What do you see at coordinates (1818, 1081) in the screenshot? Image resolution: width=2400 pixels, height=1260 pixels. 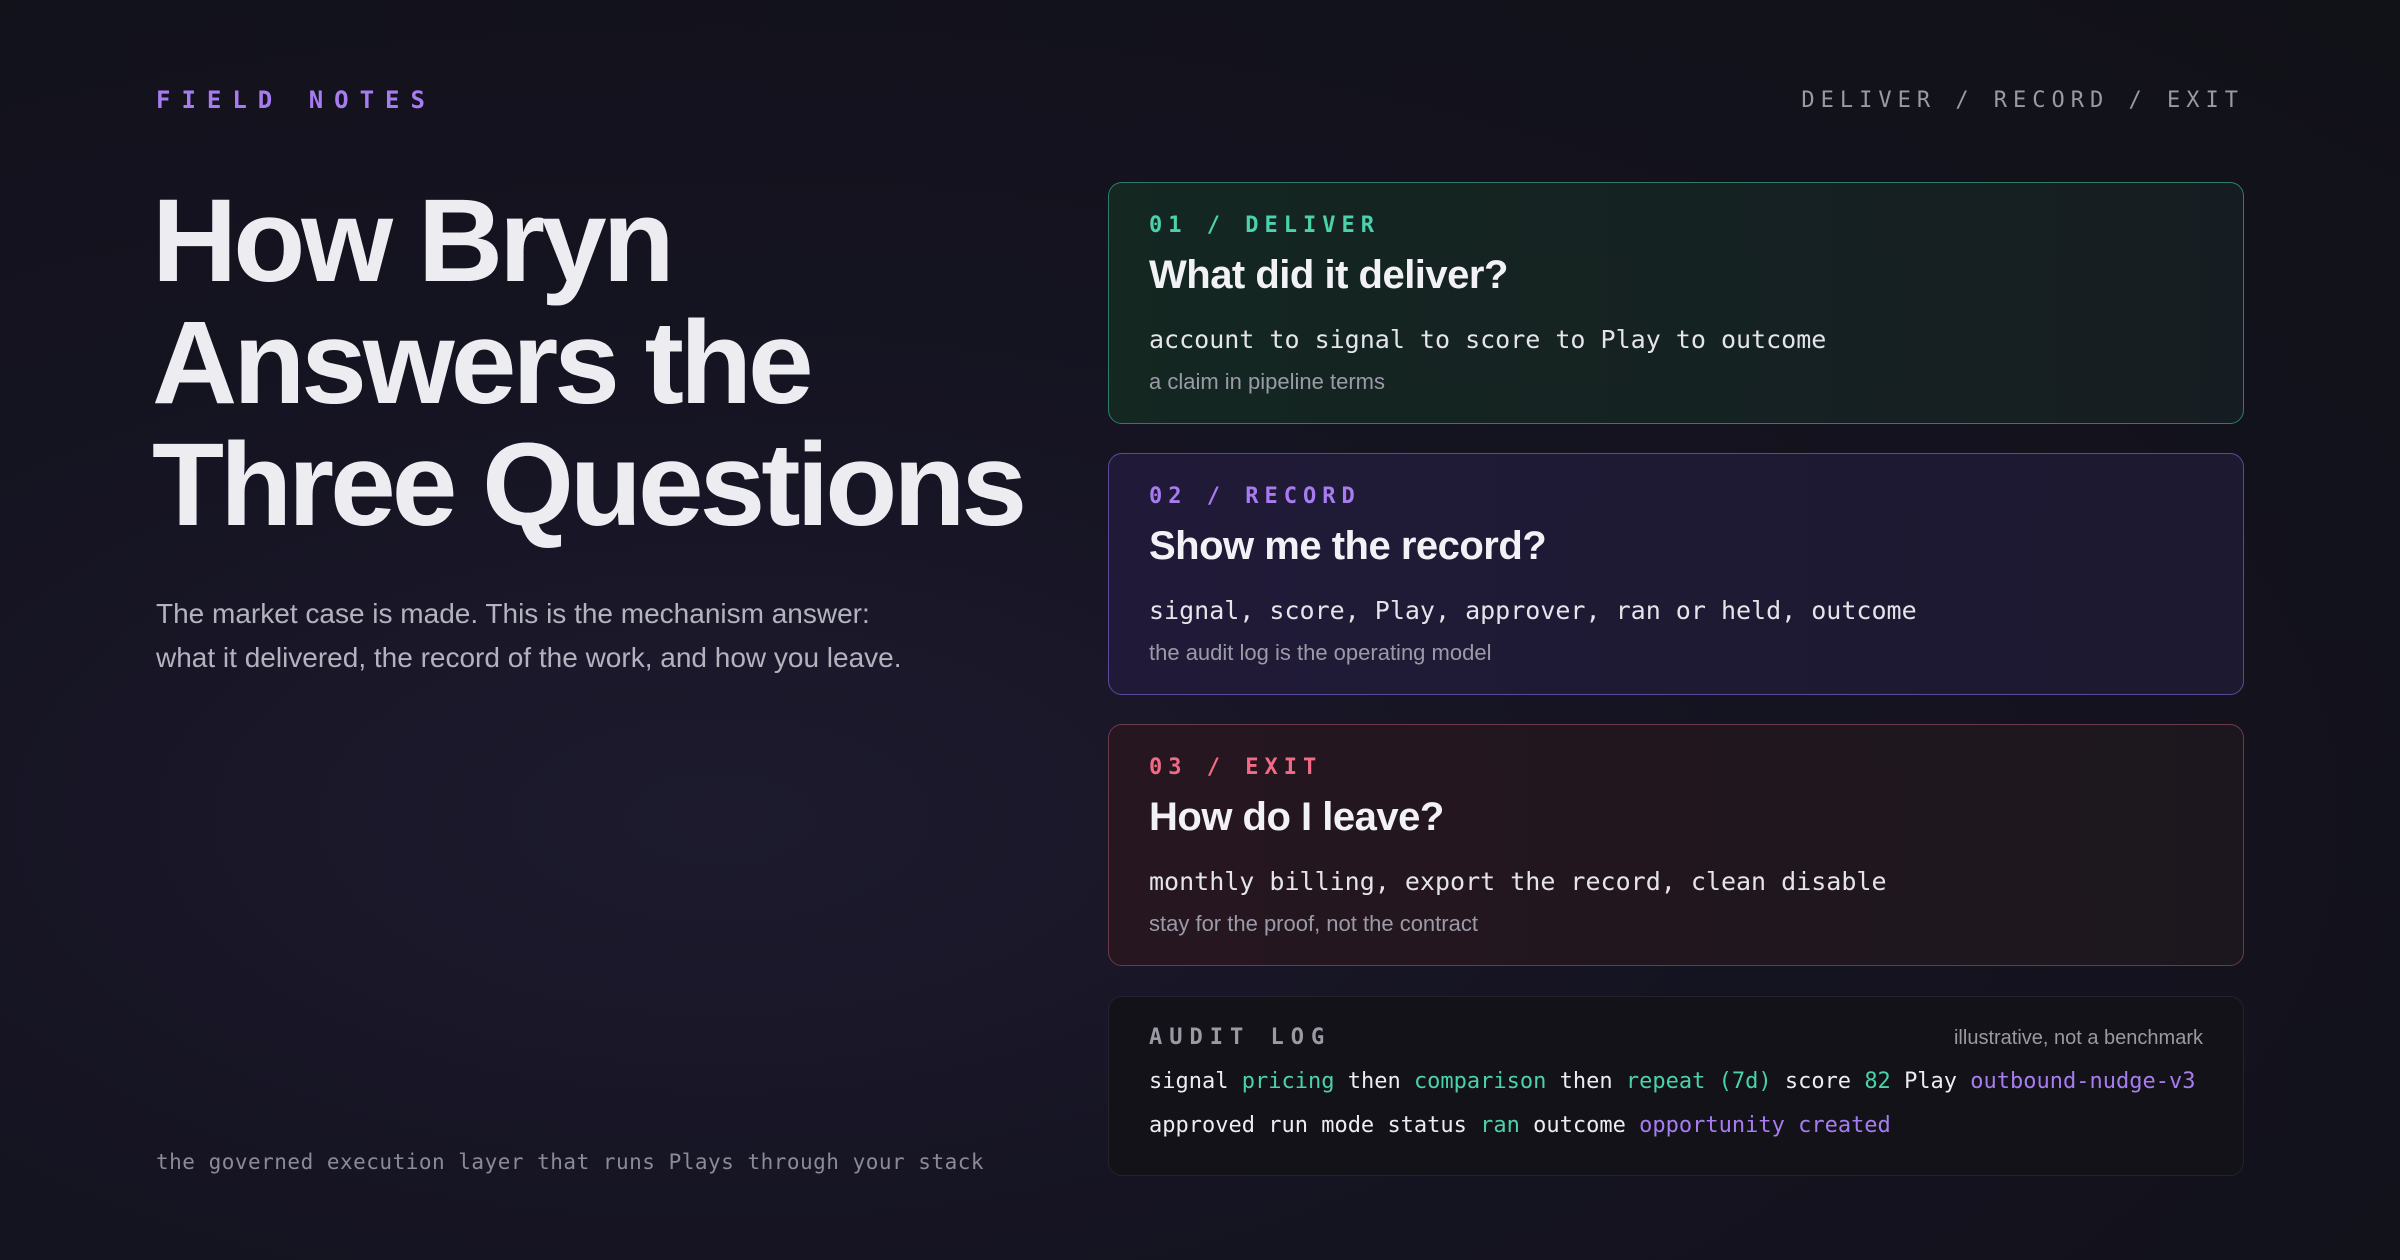 I see `audit-key: score` at bounding box center [1818, 1081].